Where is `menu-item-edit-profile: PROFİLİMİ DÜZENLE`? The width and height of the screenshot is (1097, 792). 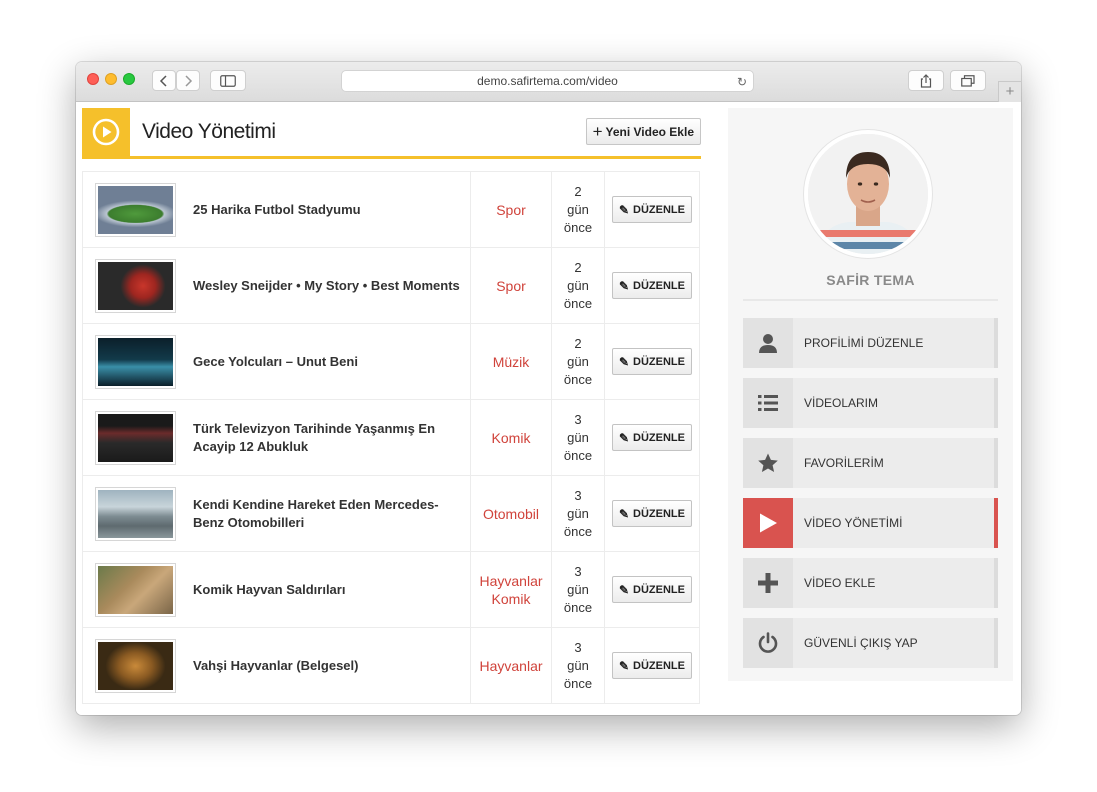 menu-item-edit-profile: PROFİLİMİ DÜZENLE is located at coordinates (870, 343).